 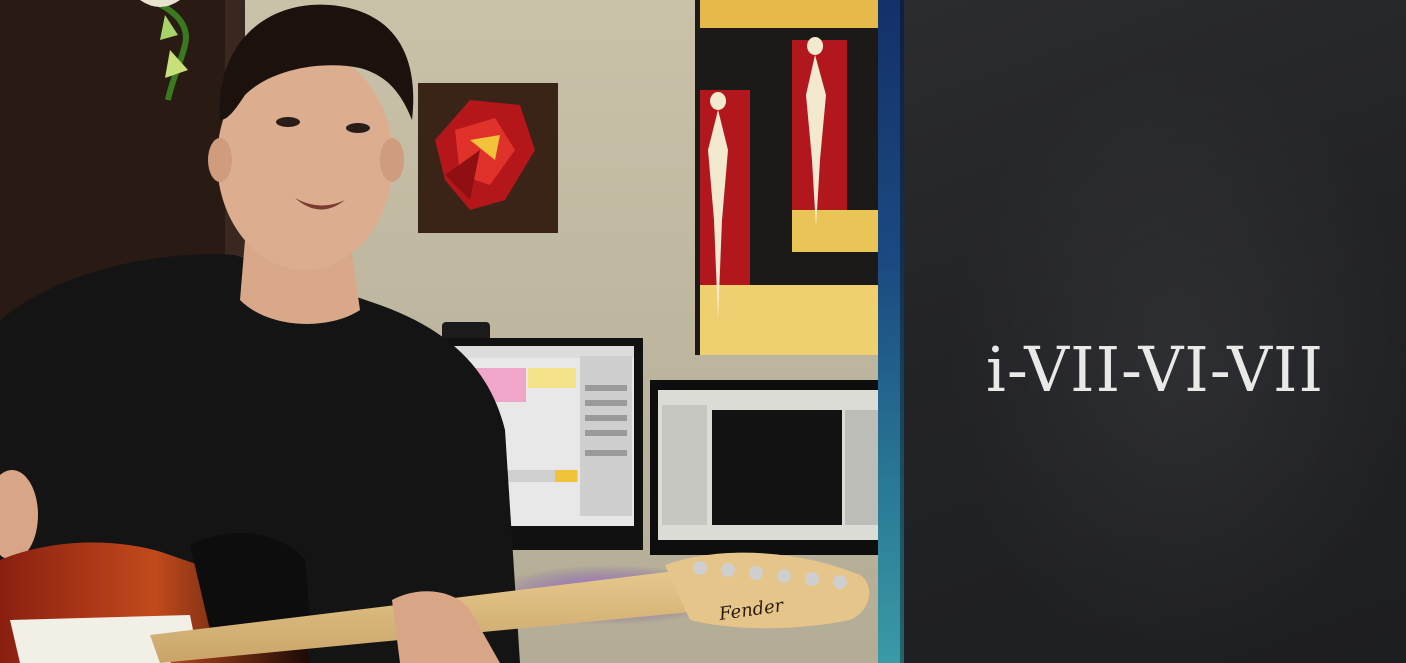 I want to click on figures-canvas, so click(x=786, y=177).